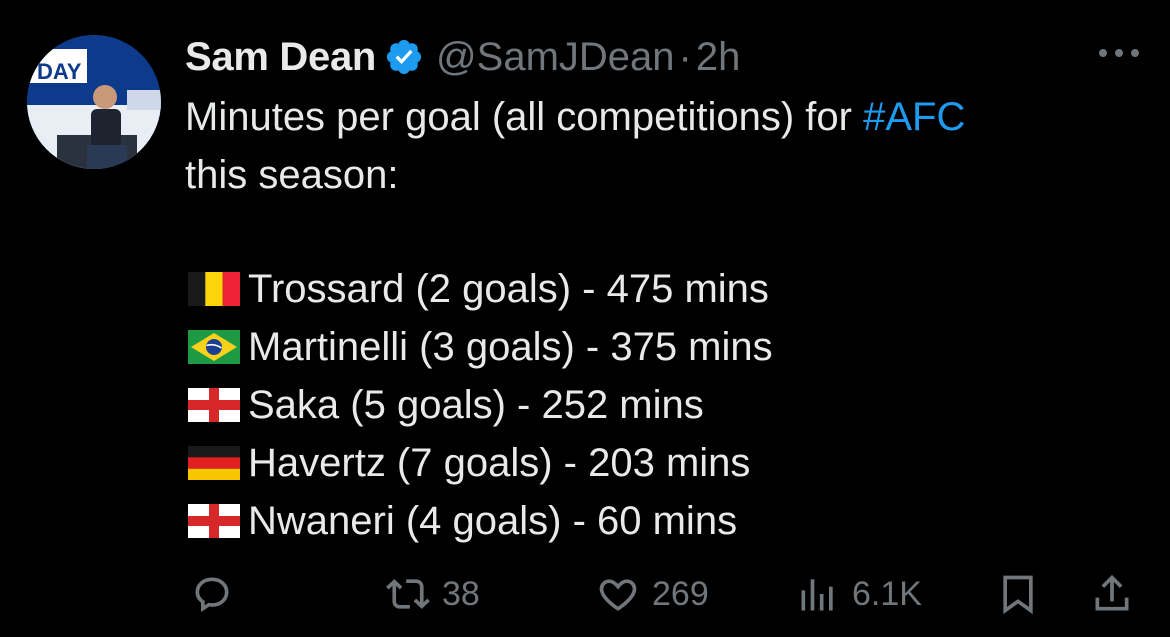 The height and width of the screenshot is (637, 1170). What do you see at coordinates (499, 463) in the screenshot?
I see `player-line: Havertz (7 goals) - 203 mins` at bounding box center [499, 463].